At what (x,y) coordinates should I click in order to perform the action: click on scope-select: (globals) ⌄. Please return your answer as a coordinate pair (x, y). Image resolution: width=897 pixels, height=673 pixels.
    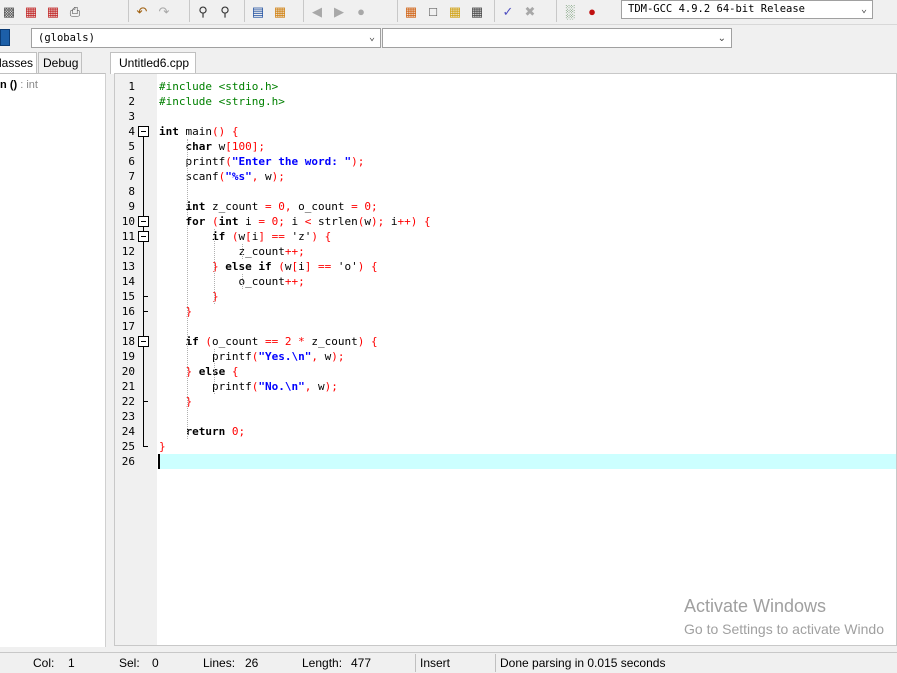
    Looking at the image, I should click on (206, 38).